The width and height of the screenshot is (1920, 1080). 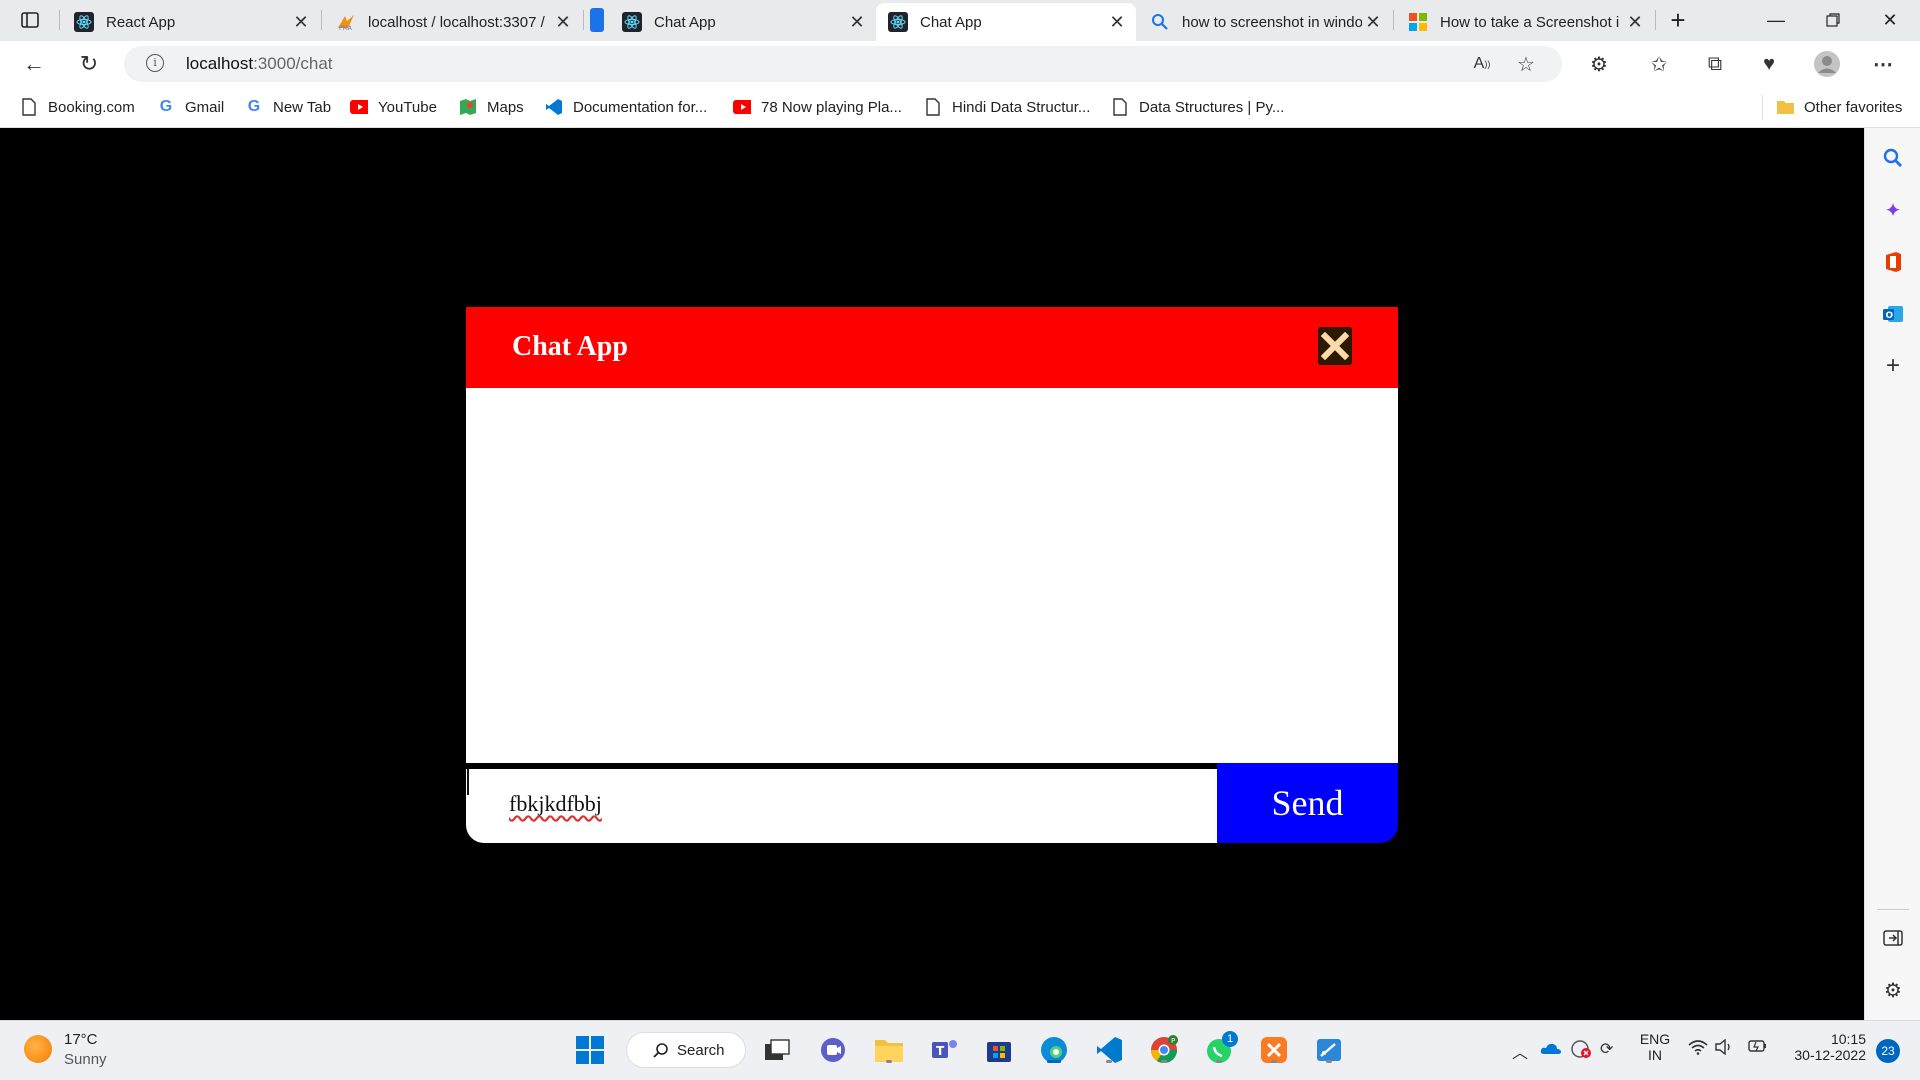 What do you see at coordinates (1006, 22) in the screenshot?
I see `tab-chat-app-active: Chat App ✕` at bounding box center [1006, 22].